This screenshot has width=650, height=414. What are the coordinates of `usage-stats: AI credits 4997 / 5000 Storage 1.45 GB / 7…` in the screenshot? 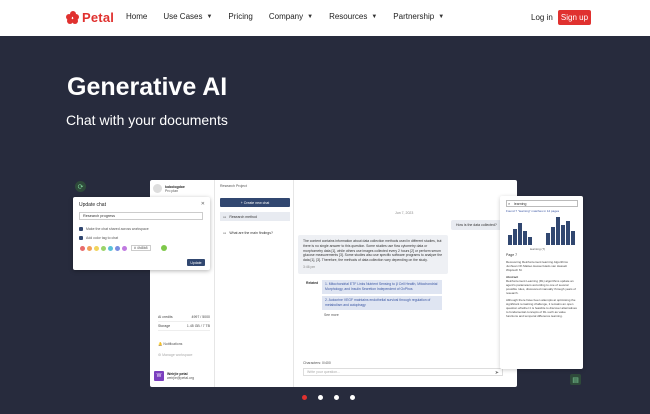 It's located at (184, 322).